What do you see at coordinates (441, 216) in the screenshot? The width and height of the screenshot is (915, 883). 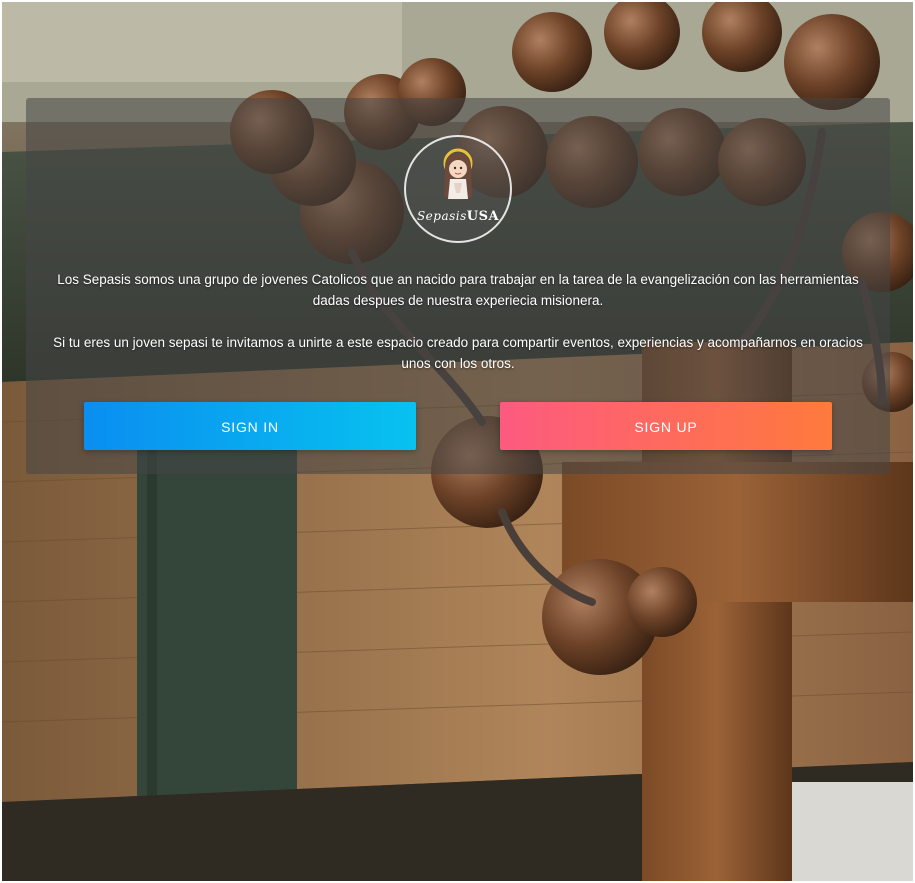 I see `logo-script-text: Sepasis` at bounding box center [441, 216].